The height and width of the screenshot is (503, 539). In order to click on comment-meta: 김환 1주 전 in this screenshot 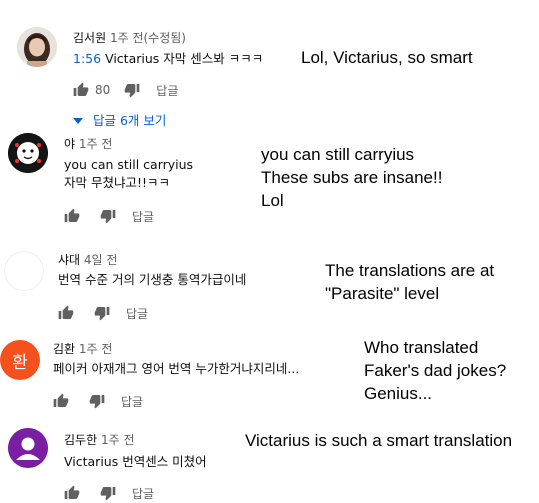, I will do `click(82, 348)`.